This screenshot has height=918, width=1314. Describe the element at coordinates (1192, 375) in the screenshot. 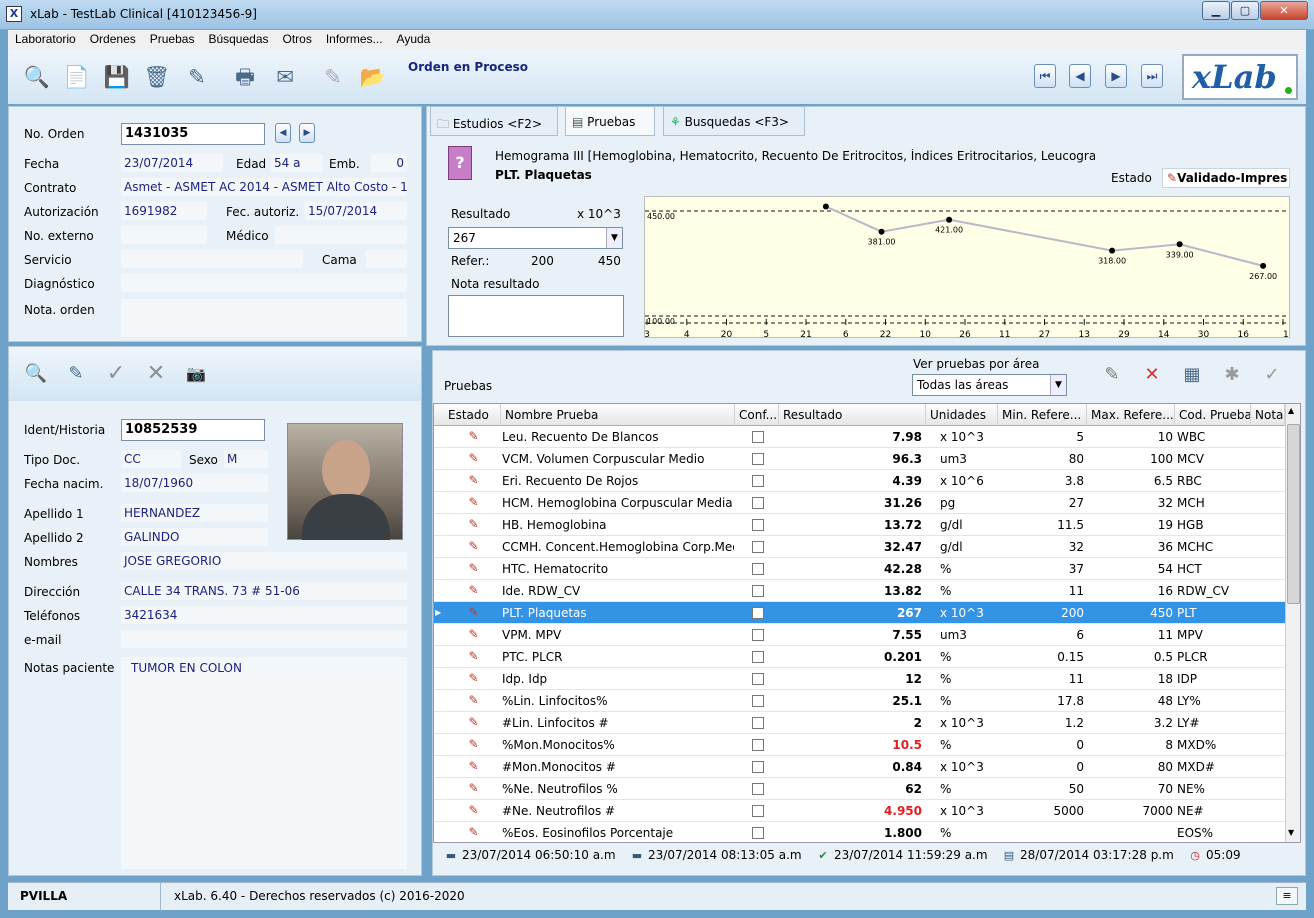

I see `grid-chart-icon: ▦` at that location.